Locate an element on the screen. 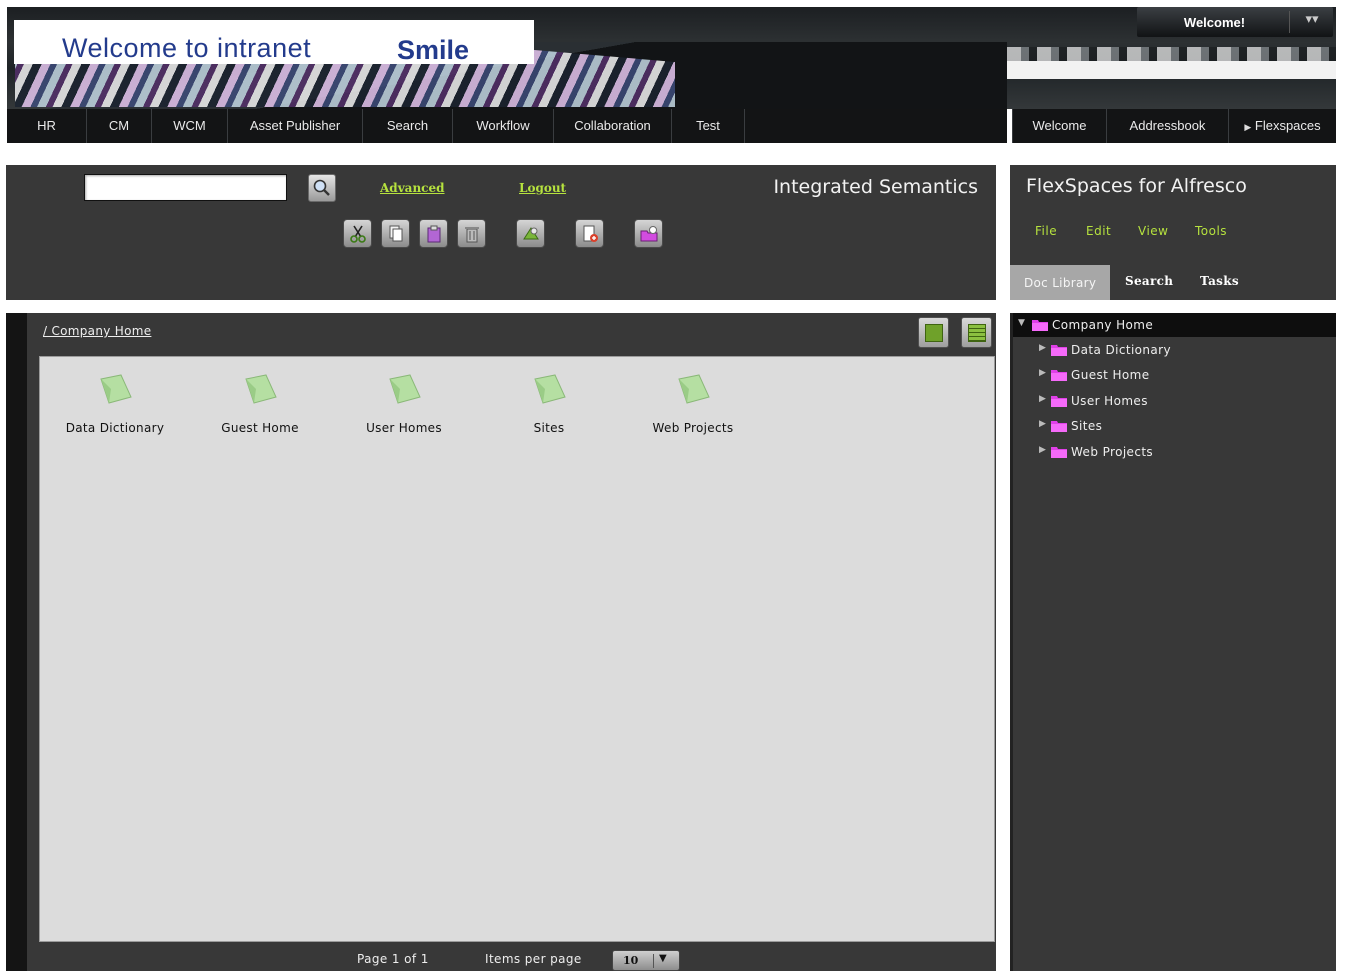 The image size is (1345, 971). new-document-button is located at coordinates (589, 233).